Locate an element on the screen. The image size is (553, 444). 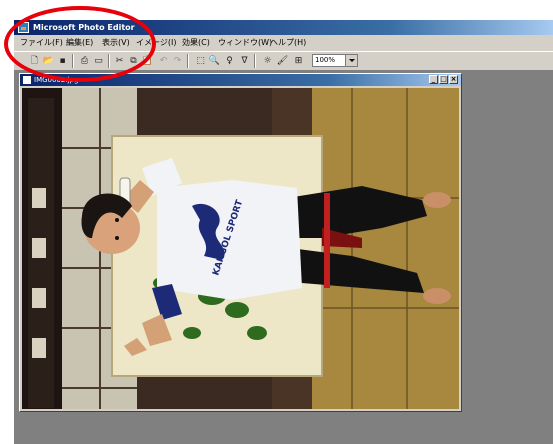
sun-effect-icon: ☼ is located at coordinates (267, 61).